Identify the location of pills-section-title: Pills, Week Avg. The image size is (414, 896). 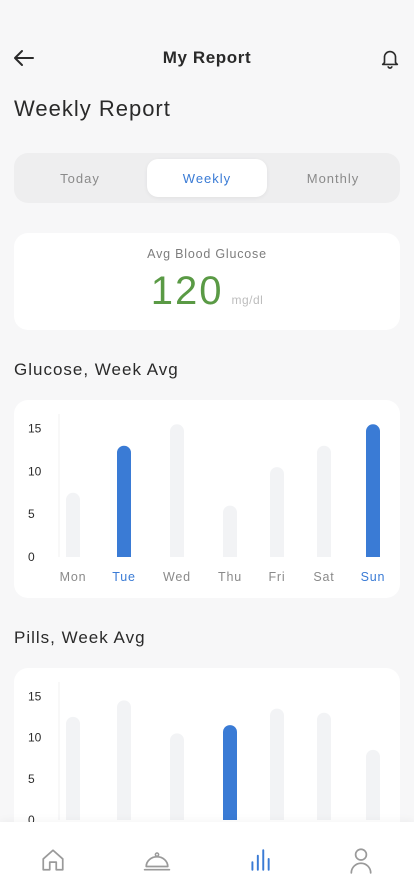
(80, 637).